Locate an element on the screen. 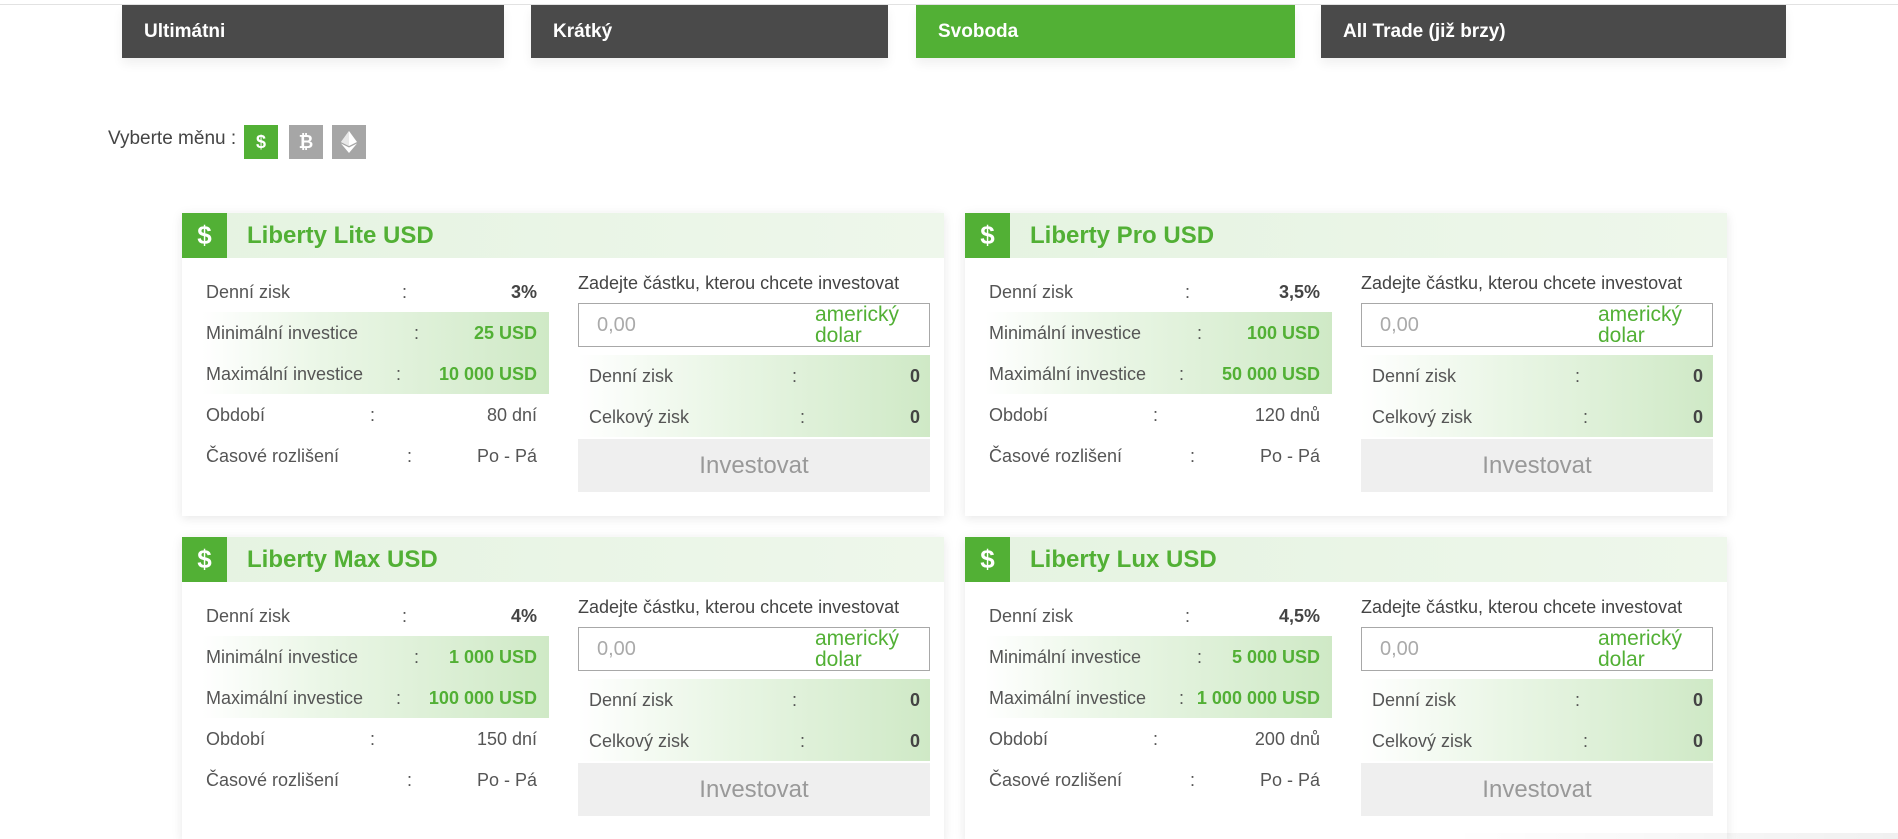 This screenshot has height=839, width=1898. total-profit-label: Celkový zisk is located at coordinates (639, 741).